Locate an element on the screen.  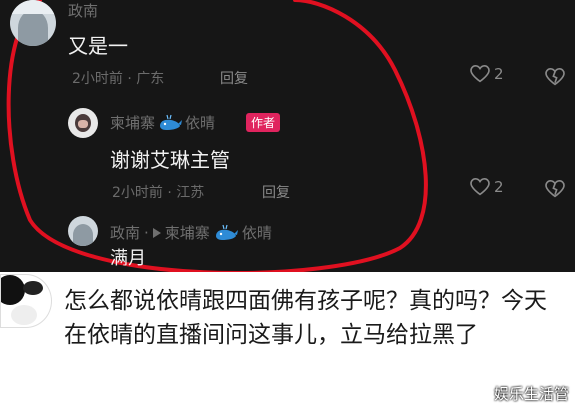
reply-to-name-part2: 依晴 is located at coordinates (256, 233).